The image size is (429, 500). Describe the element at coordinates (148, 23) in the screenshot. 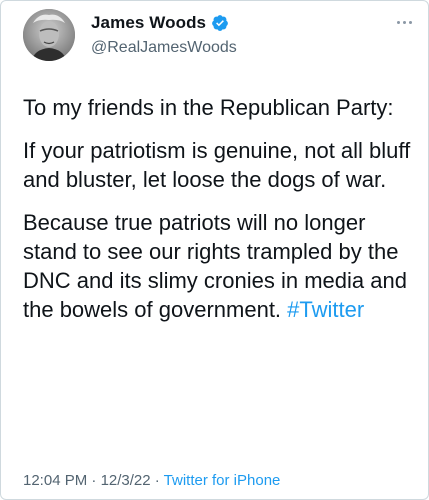

I see `author-name: James Woods` at that location.